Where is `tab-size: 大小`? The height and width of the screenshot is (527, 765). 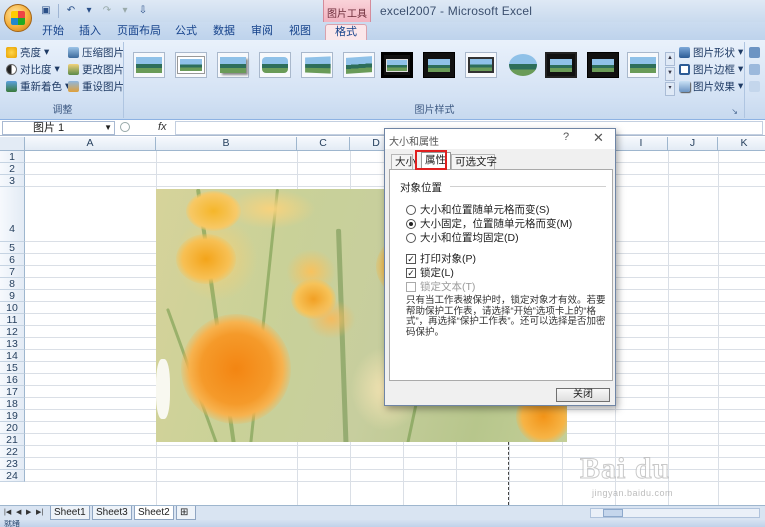 tab-size: 大小 is located at coordinates (403, 161).